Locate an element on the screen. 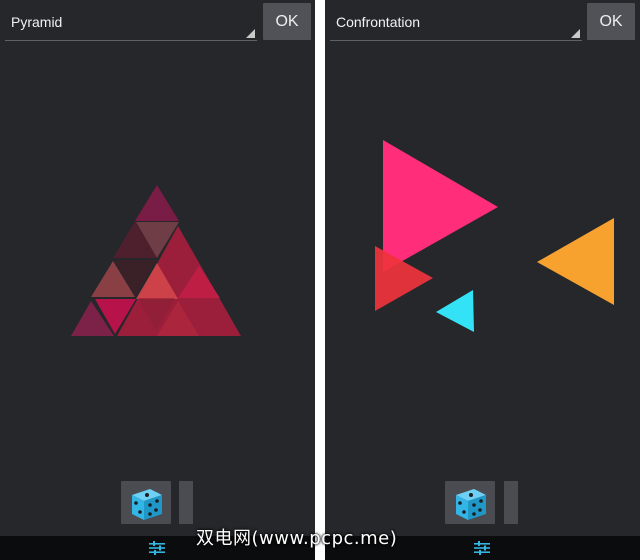 The image size is (640, 560). top-bar: Confrontation OK is located at coordinates (482, 21).